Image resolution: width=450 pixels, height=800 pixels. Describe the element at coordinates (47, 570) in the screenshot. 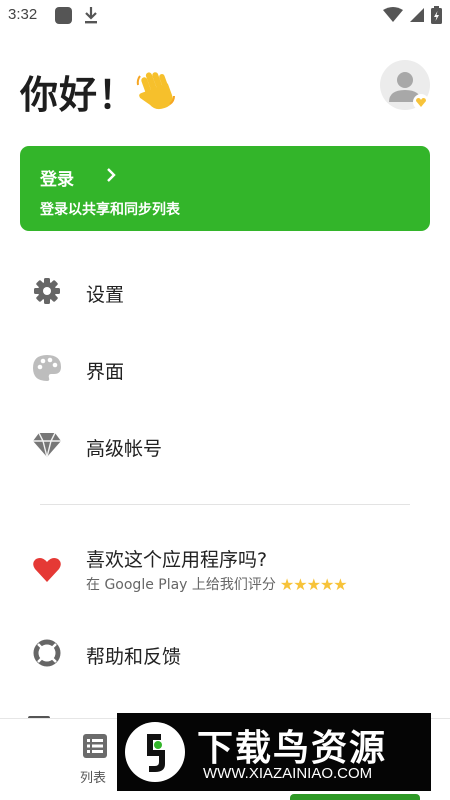

I see `heart-icon` at that location.